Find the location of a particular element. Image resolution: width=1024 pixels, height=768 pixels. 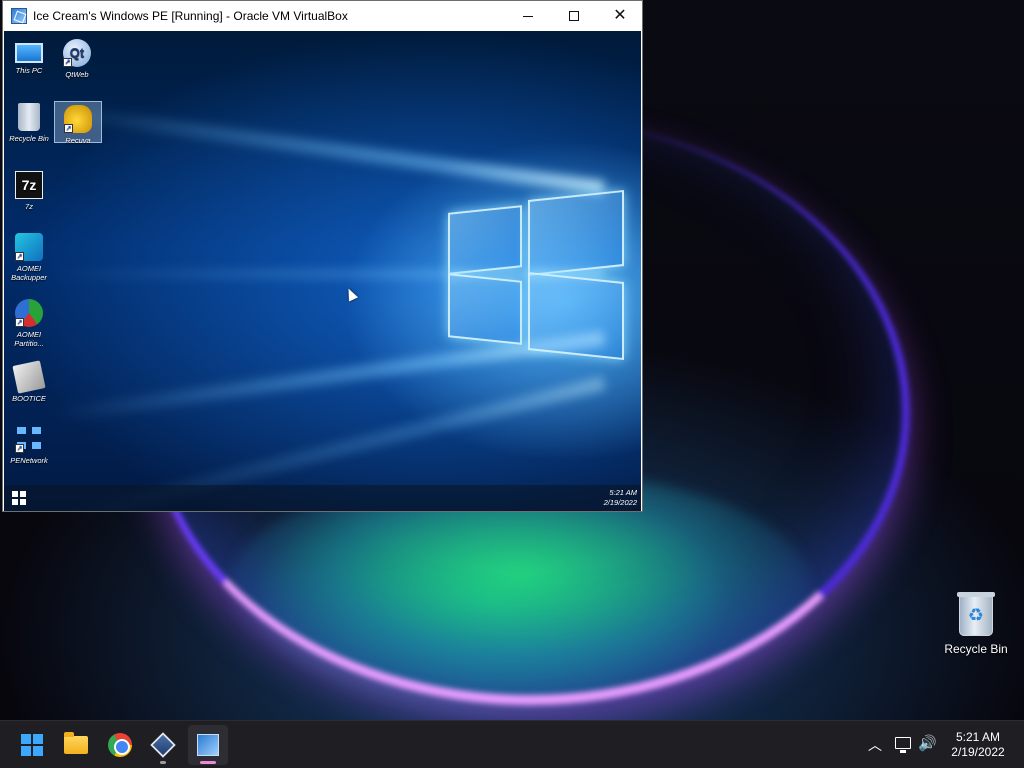

minimize-icon is located at coordinates (528, 16).